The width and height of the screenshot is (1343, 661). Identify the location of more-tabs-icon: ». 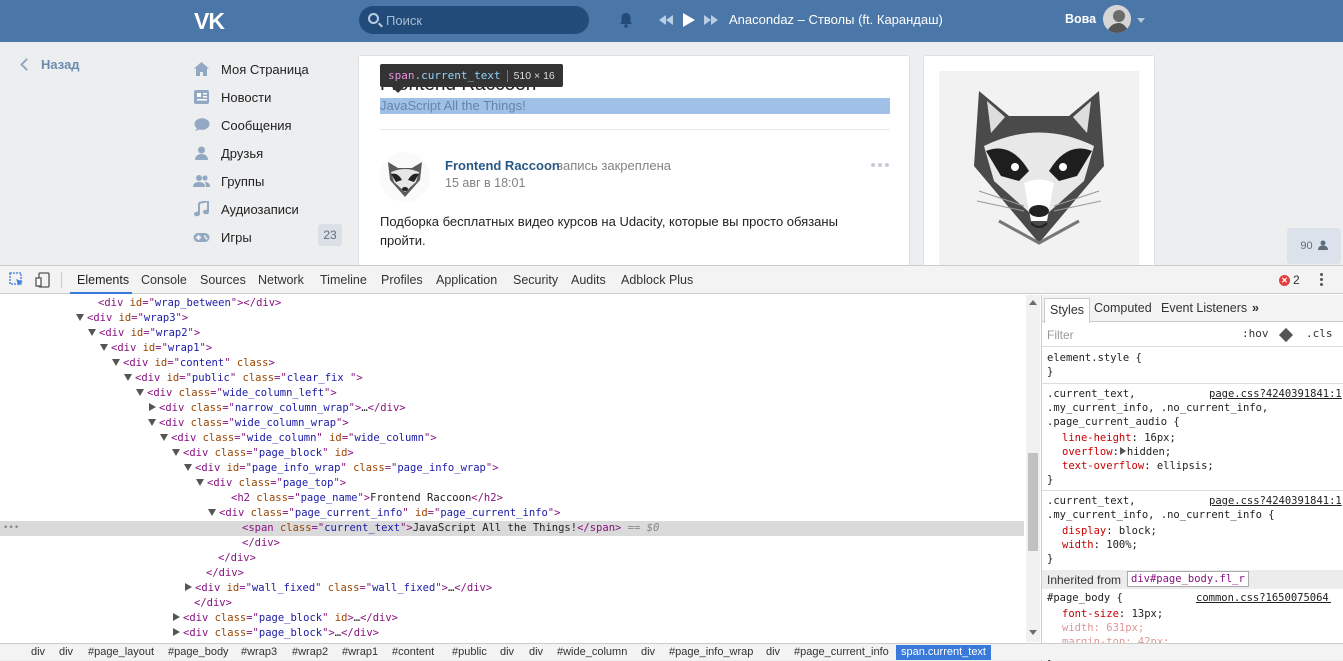
(1255, 308).